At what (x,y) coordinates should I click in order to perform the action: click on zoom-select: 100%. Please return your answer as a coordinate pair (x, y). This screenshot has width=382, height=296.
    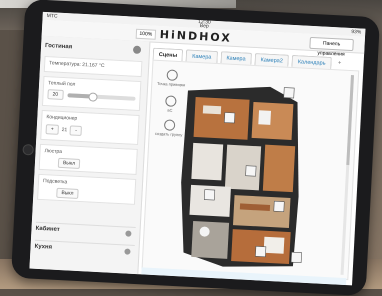
    Looking at the image, I should click on (146, 34).